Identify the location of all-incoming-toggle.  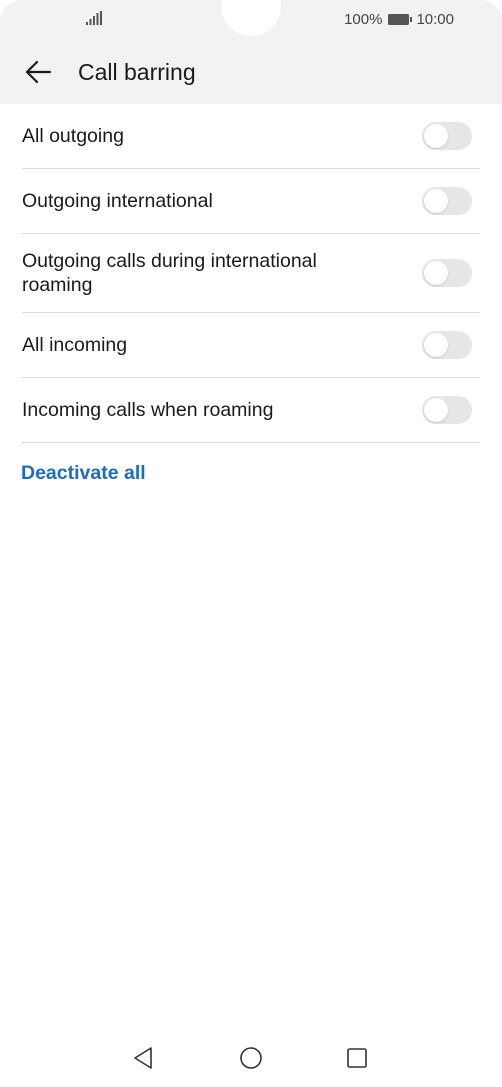
(447, 345).